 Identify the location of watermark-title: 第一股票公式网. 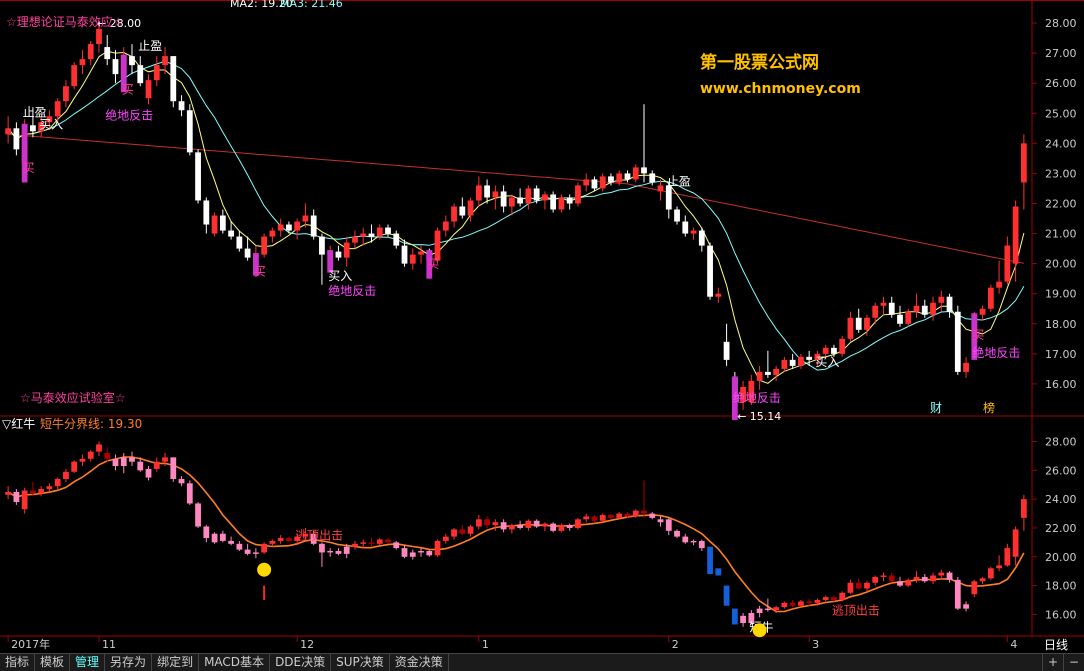
(759, 62).